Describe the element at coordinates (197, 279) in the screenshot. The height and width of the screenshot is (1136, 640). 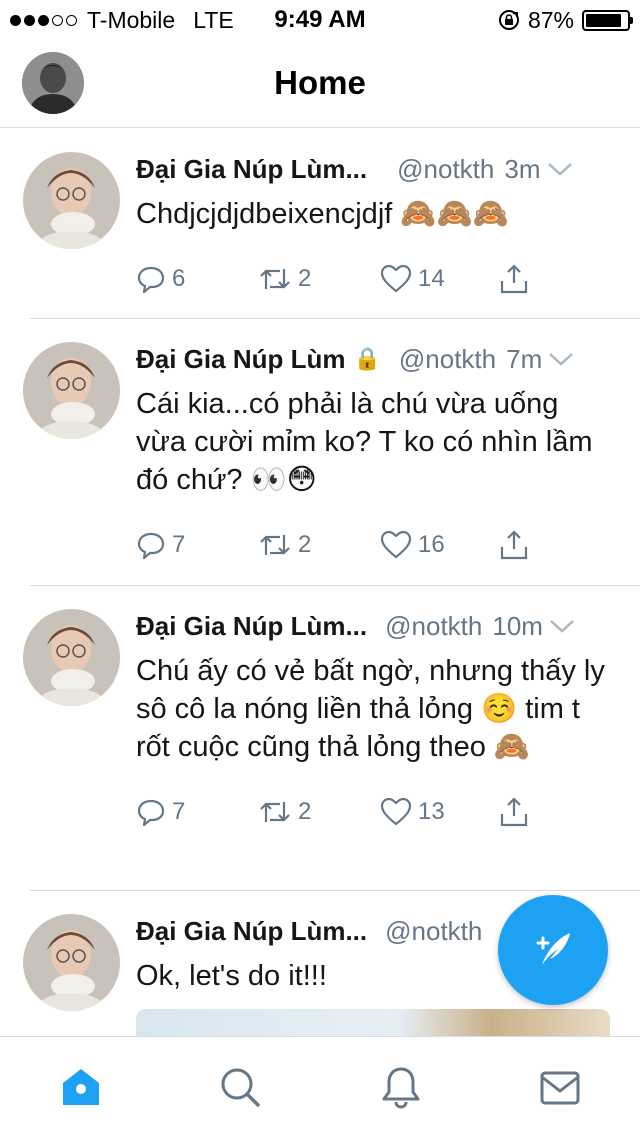
I see `reply-button: 6` at that location.